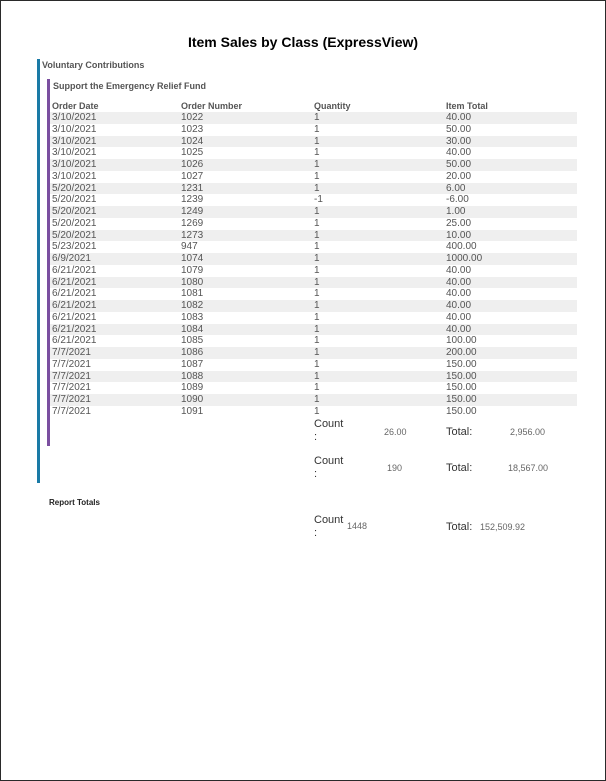 The image size is (606, 781). I want to click on table-row: 7/7/2021 1090 1 150.00, so click(303, 400).